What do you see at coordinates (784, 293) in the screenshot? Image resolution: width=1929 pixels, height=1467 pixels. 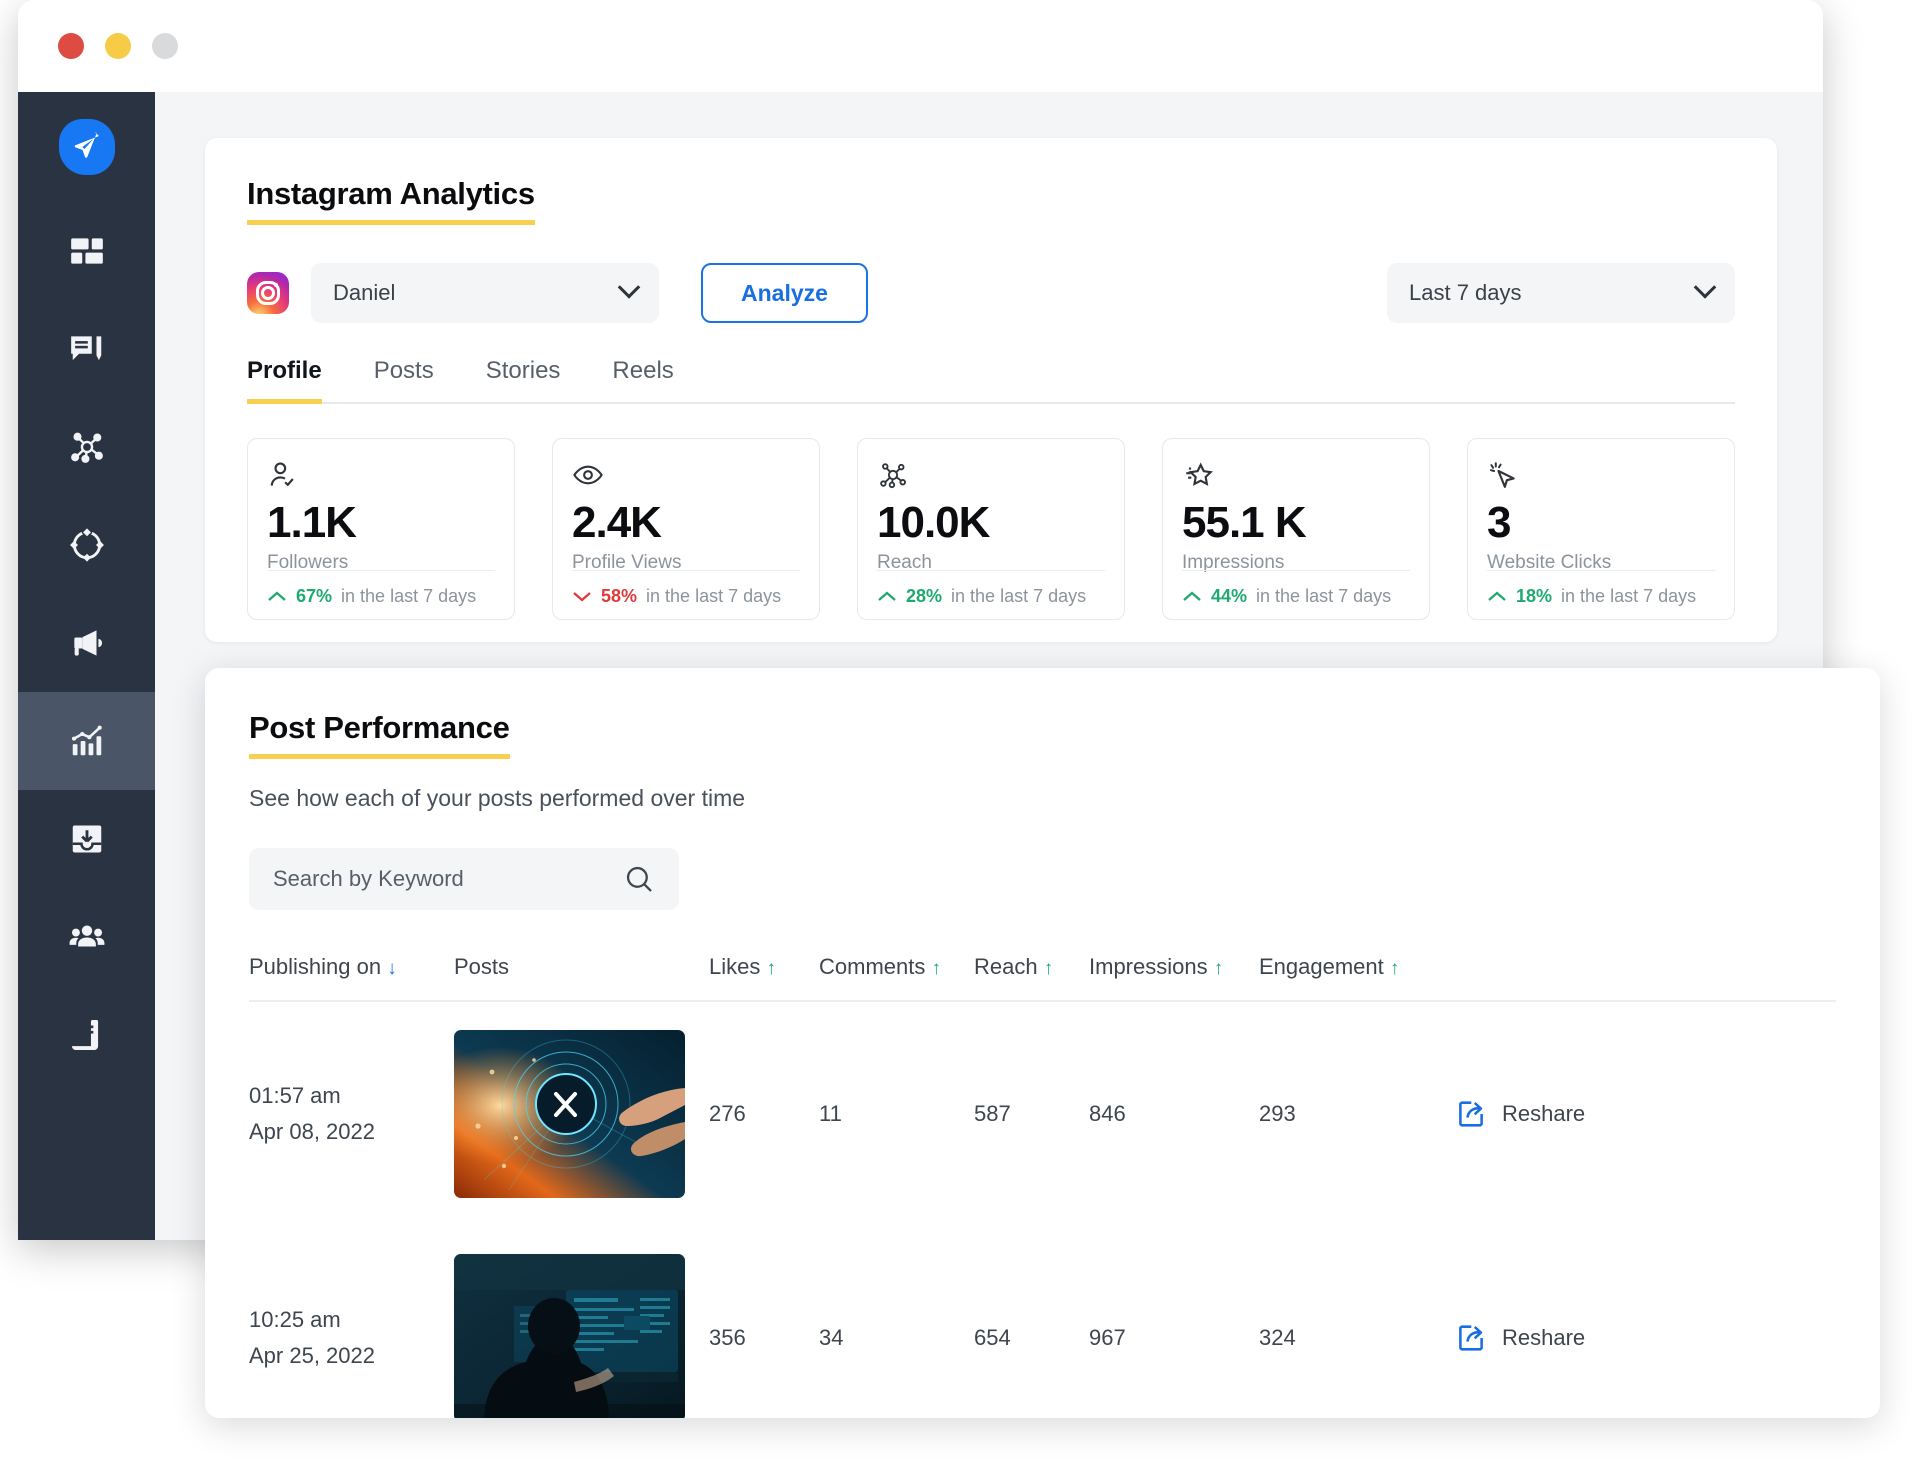 I see `analyze-button: Analyze` at bounding box center [784, 293].